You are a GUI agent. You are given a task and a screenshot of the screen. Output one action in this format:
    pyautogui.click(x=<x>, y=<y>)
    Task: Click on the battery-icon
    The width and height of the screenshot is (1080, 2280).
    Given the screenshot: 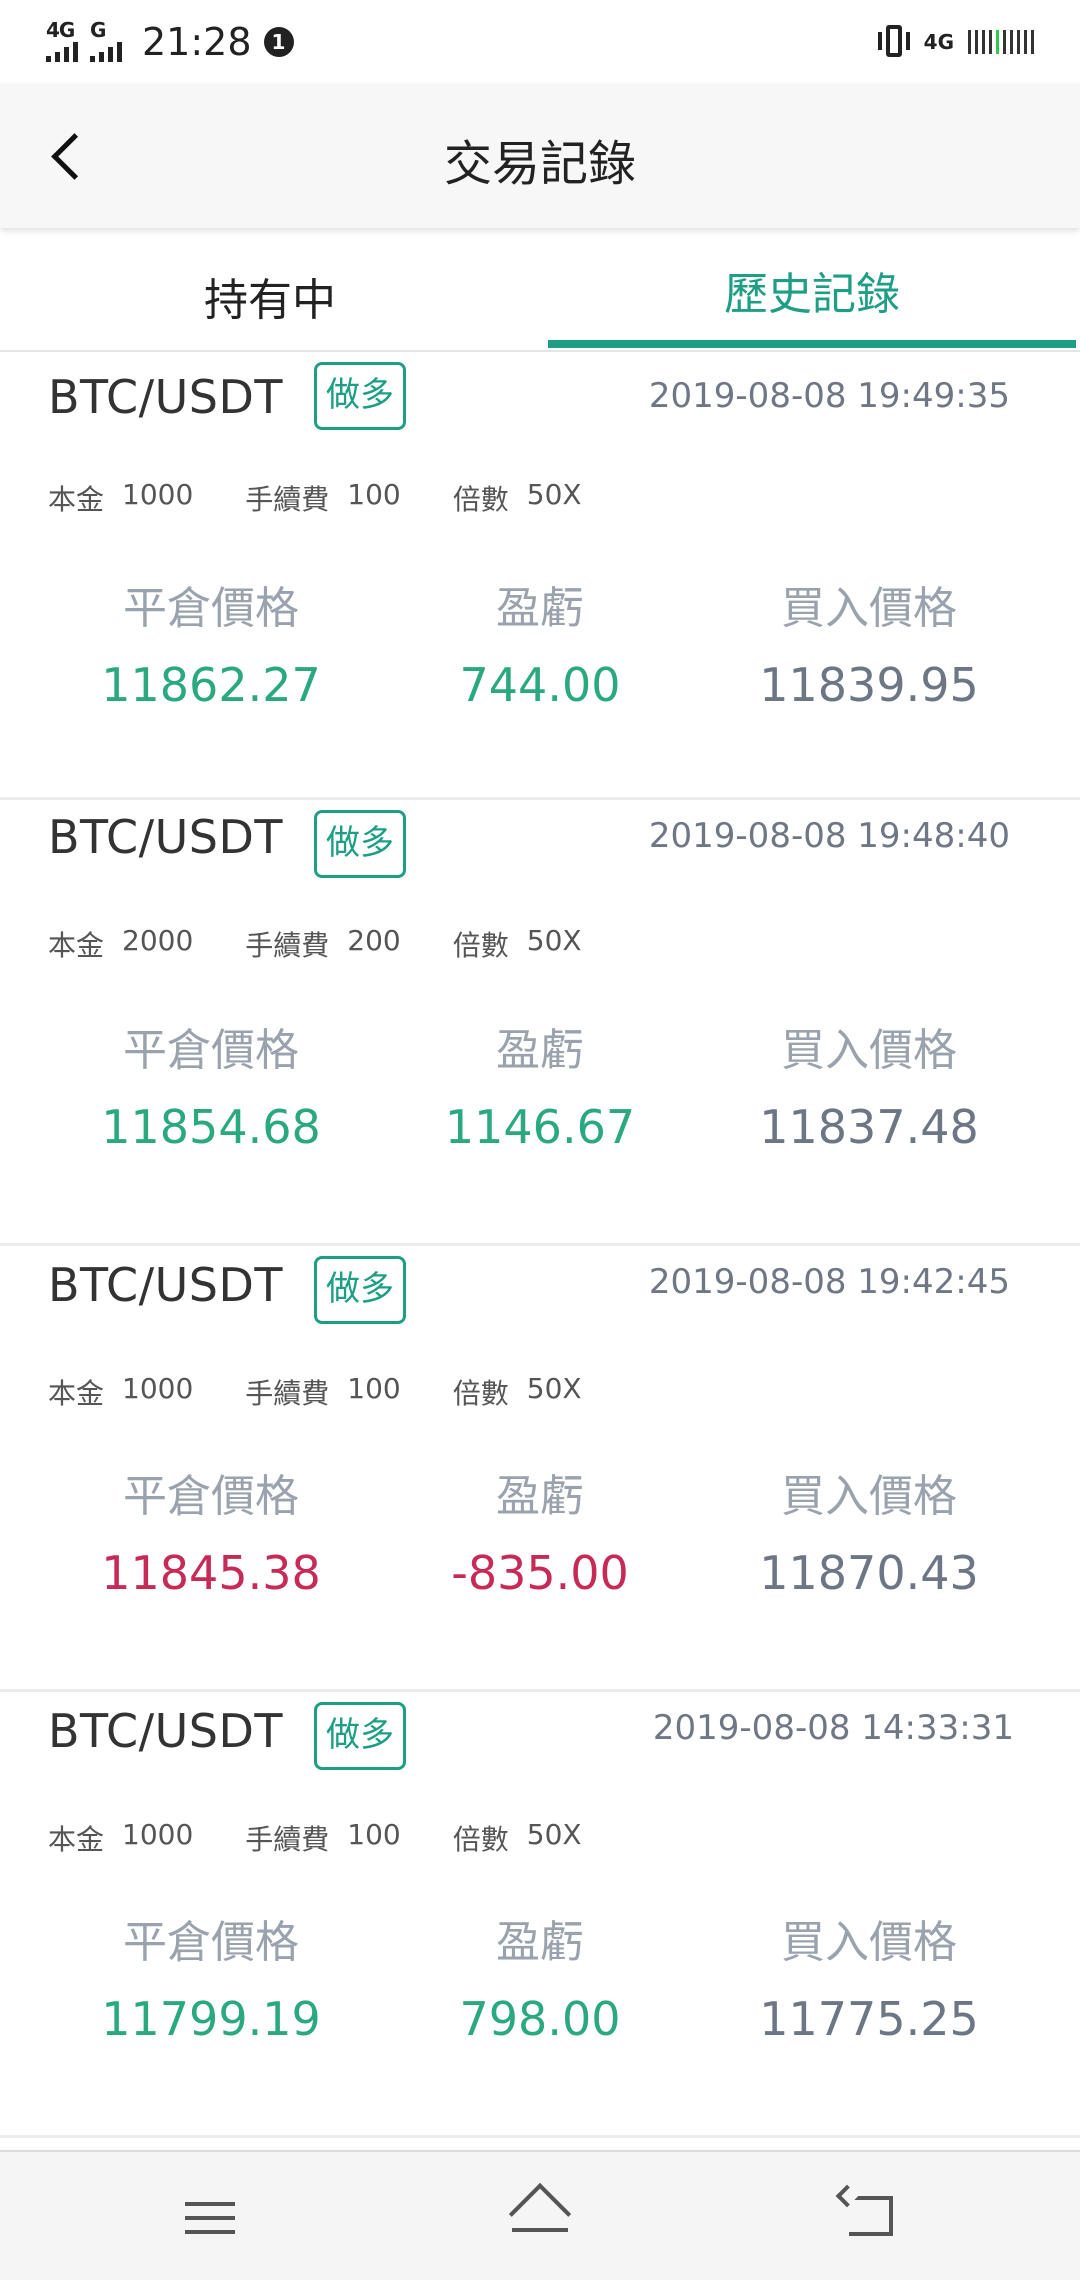 What is the action you would take?
    pyautogui.click(x=1001, y=42)
    